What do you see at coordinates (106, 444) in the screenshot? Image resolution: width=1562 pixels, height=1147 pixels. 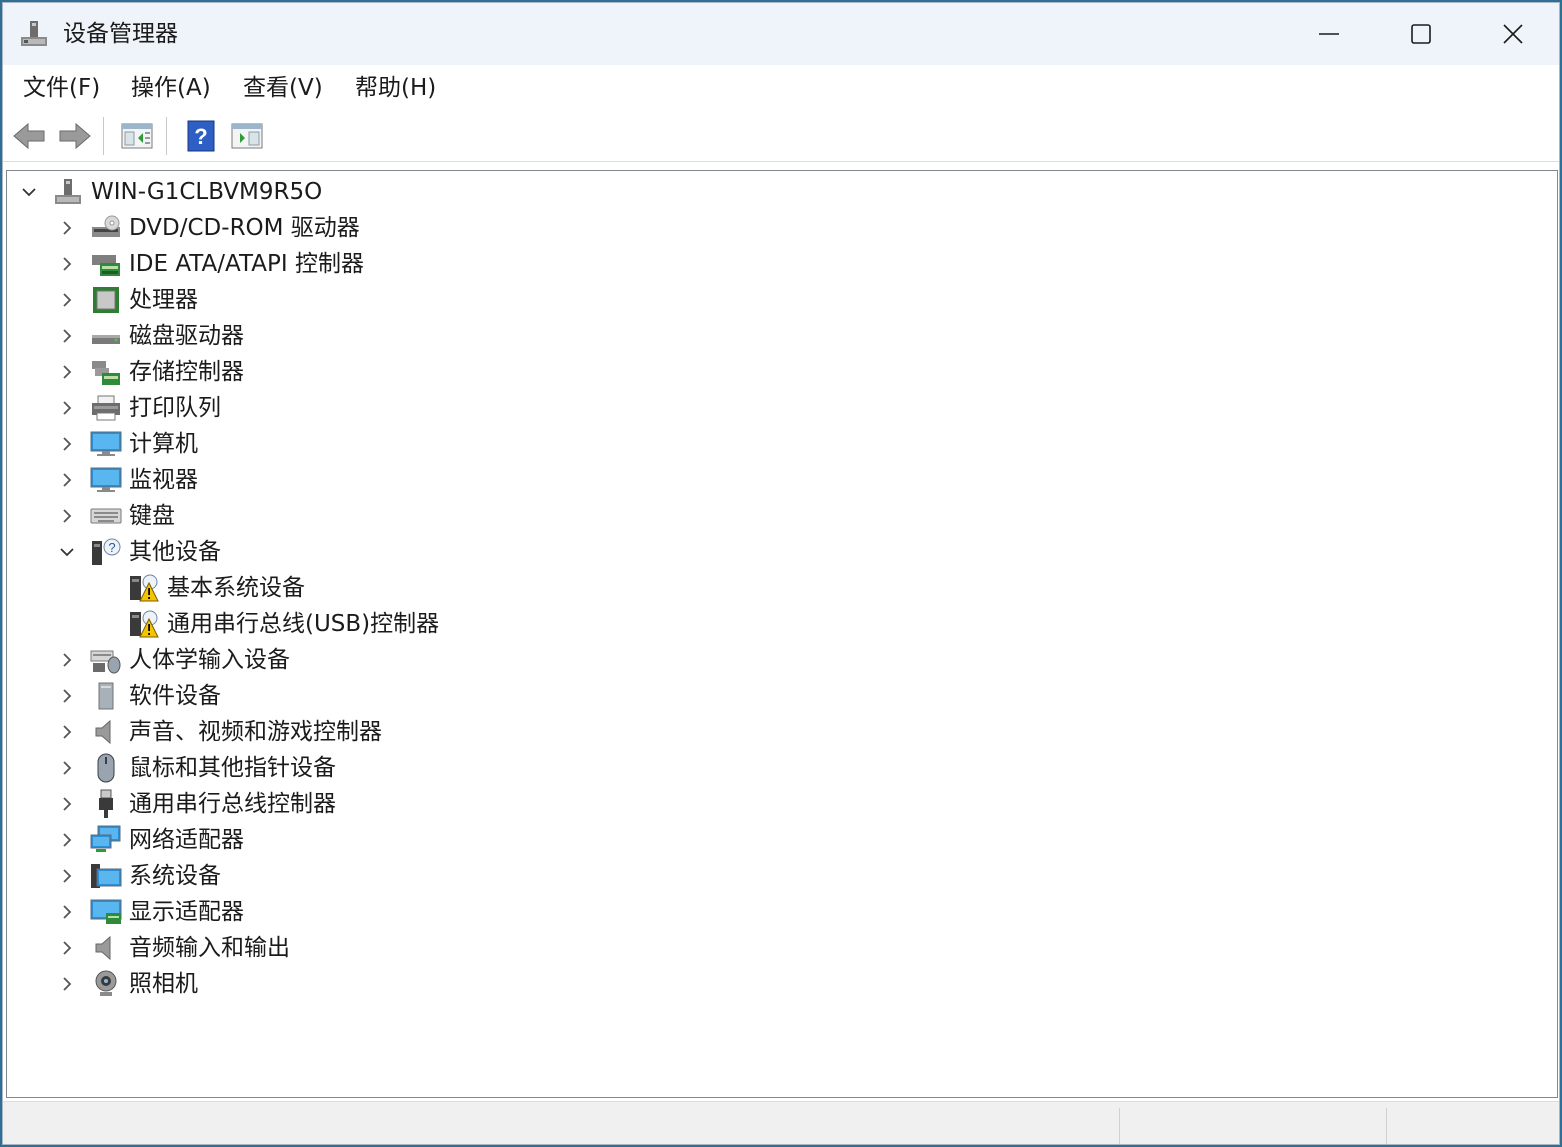 I see `computer-icon` at bounding box center [106, 444].